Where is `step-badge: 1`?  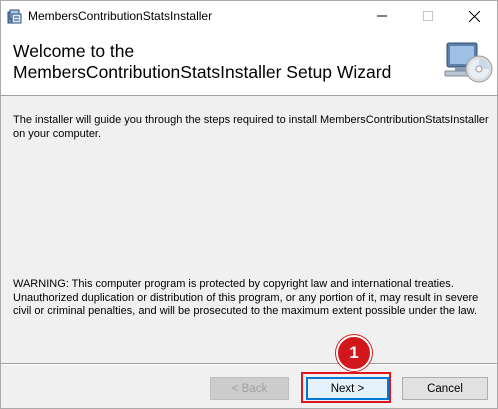
step-badge: 1 is located at coordinates (354, 353).